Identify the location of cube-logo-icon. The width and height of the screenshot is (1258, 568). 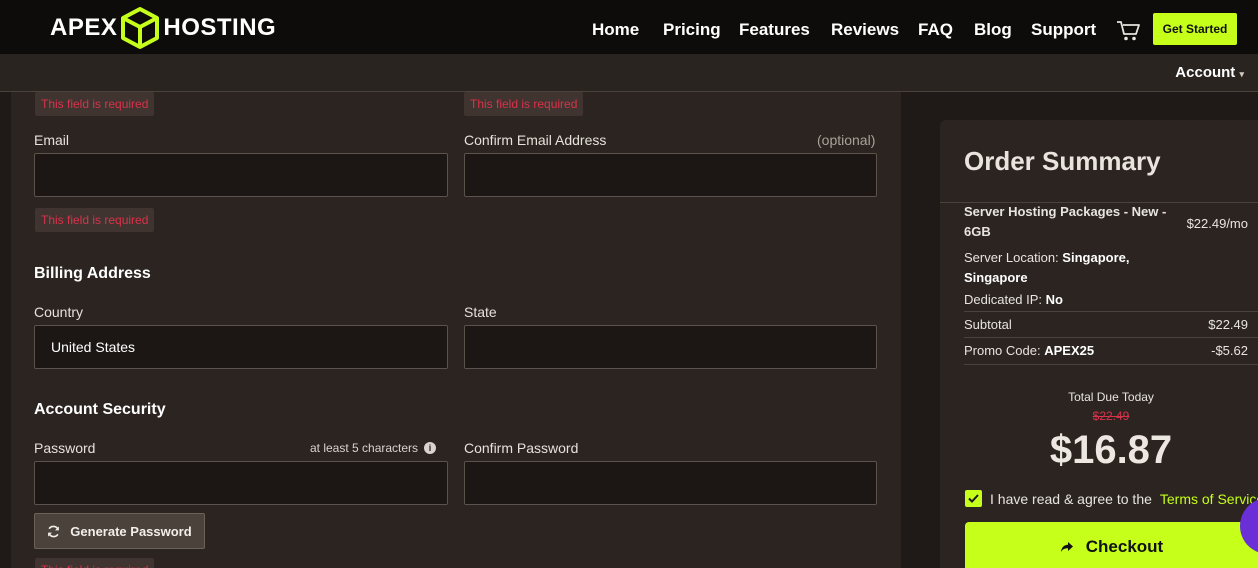
(140, 28).